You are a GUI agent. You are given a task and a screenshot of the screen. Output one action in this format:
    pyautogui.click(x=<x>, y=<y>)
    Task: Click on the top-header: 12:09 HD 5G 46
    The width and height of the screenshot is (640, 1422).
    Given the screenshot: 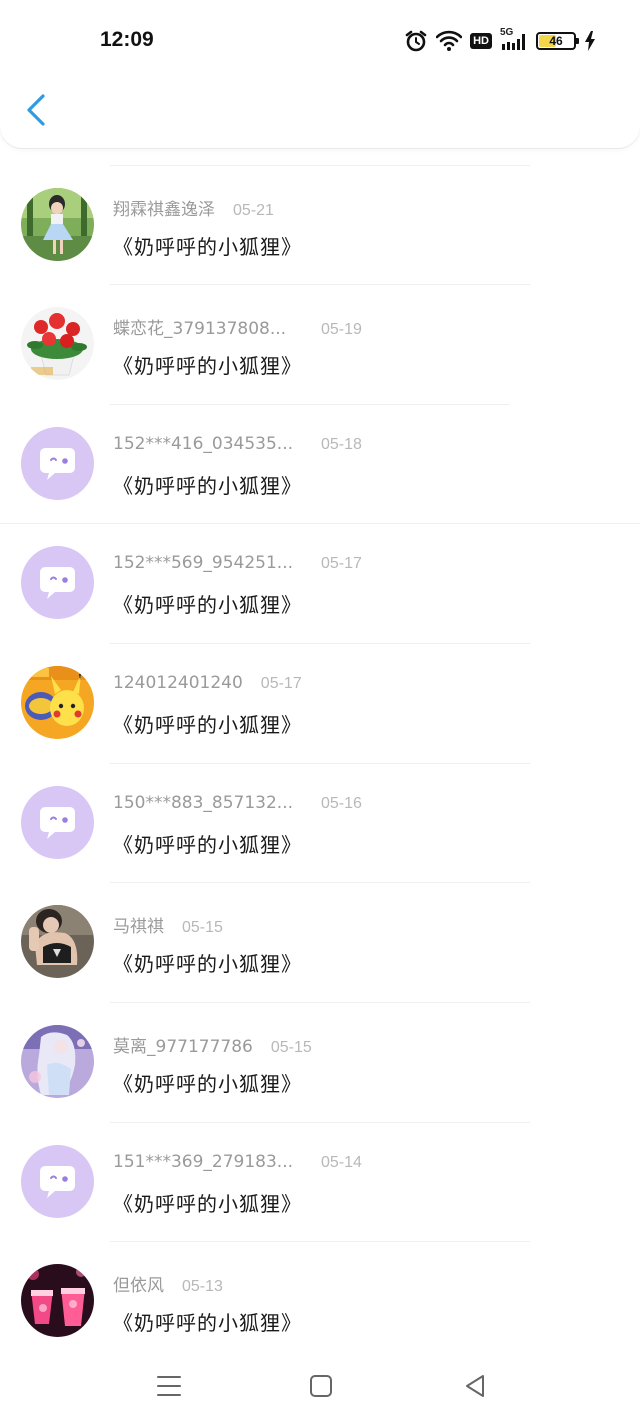 What is the action you would take?
    pyautogui.click(x=320, y=74)
    